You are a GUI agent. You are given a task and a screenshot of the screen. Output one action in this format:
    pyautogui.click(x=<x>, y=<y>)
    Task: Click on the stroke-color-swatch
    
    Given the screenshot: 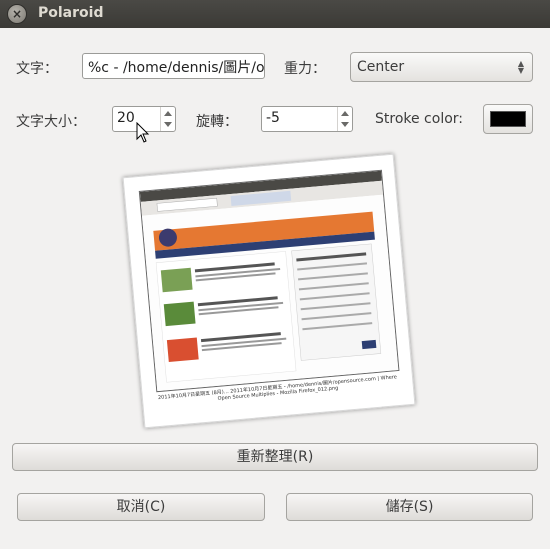 What is the action you would take?
    pyautogui.click(x=508, y=119)
    